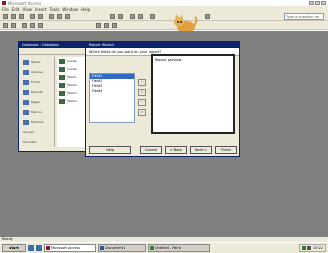 The image size is (328, 253). What do you see at coordinates (140, 16) in the screenshot?
I see `properties-icon` at bounding box center [140, 16].